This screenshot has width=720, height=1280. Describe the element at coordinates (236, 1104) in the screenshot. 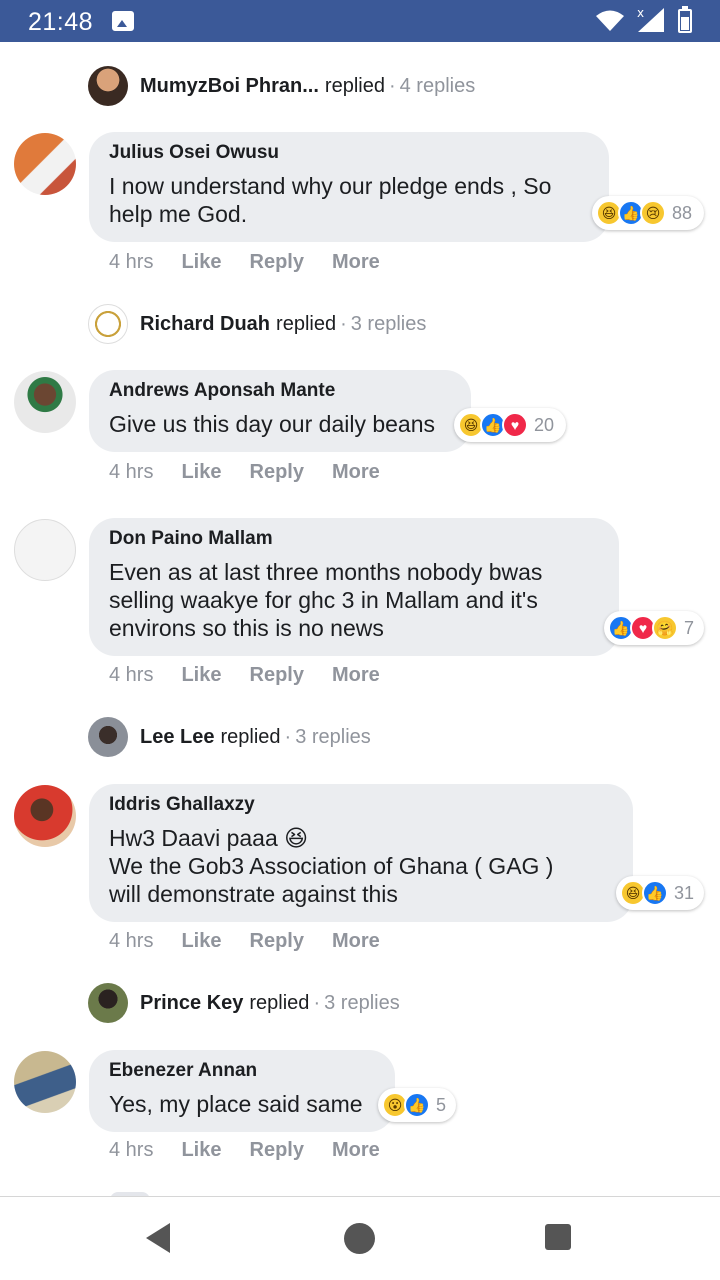

I see `comment-text: Yes, my place said same` at that location.